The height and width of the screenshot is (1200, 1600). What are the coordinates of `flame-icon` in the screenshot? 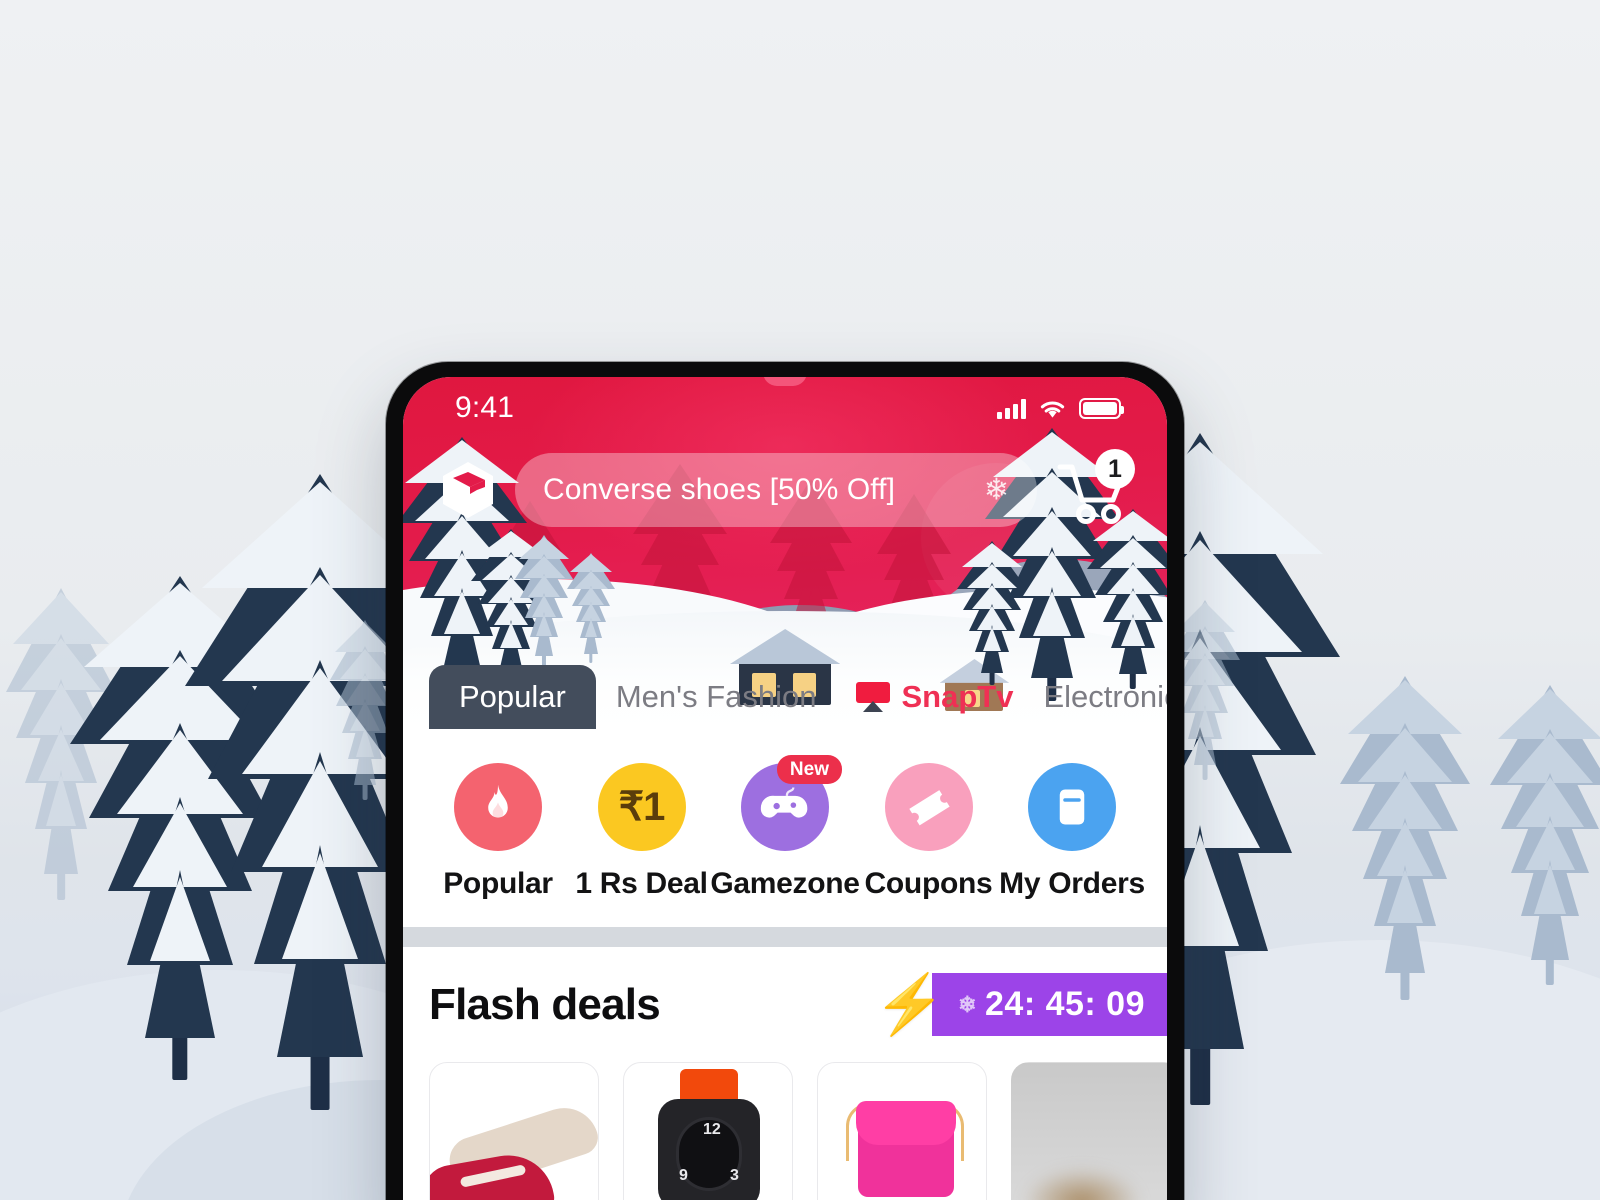 It's located at (498, 807).